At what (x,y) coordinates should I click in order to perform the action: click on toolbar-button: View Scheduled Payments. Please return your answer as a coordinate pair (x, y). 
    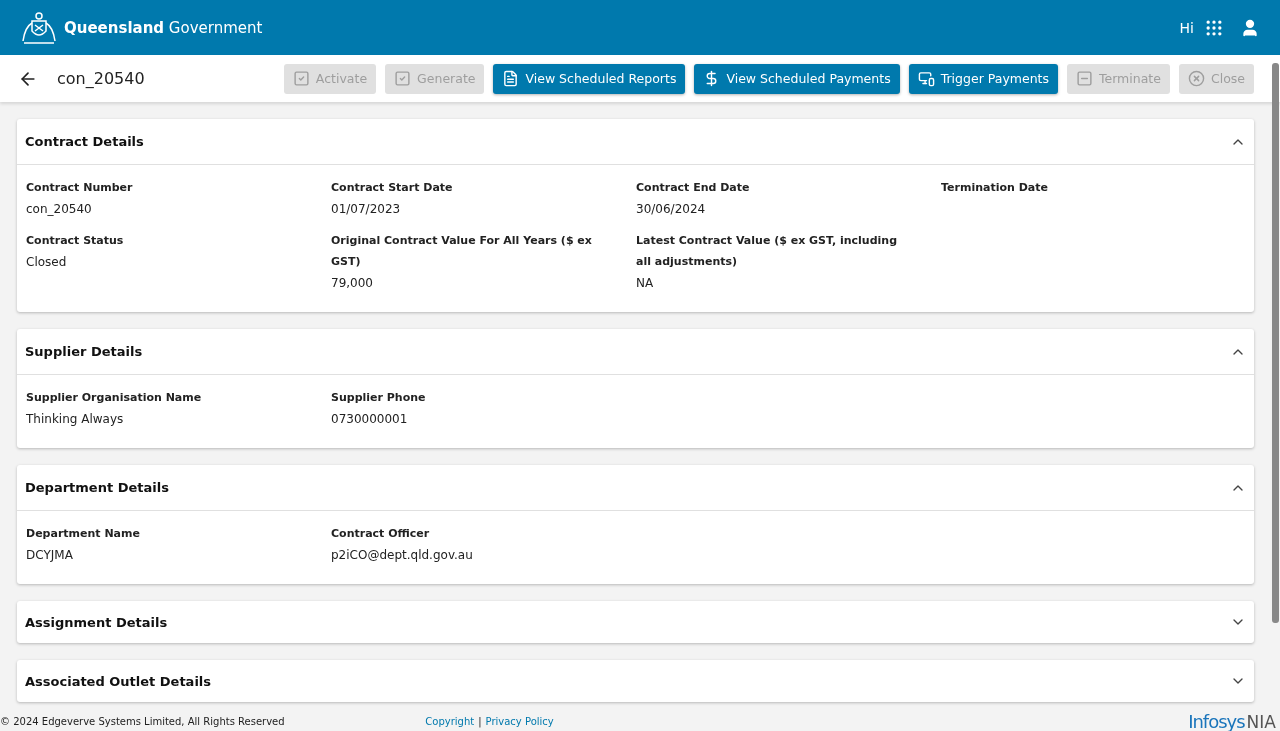
    Looking at the image, I should click on (797, 78).